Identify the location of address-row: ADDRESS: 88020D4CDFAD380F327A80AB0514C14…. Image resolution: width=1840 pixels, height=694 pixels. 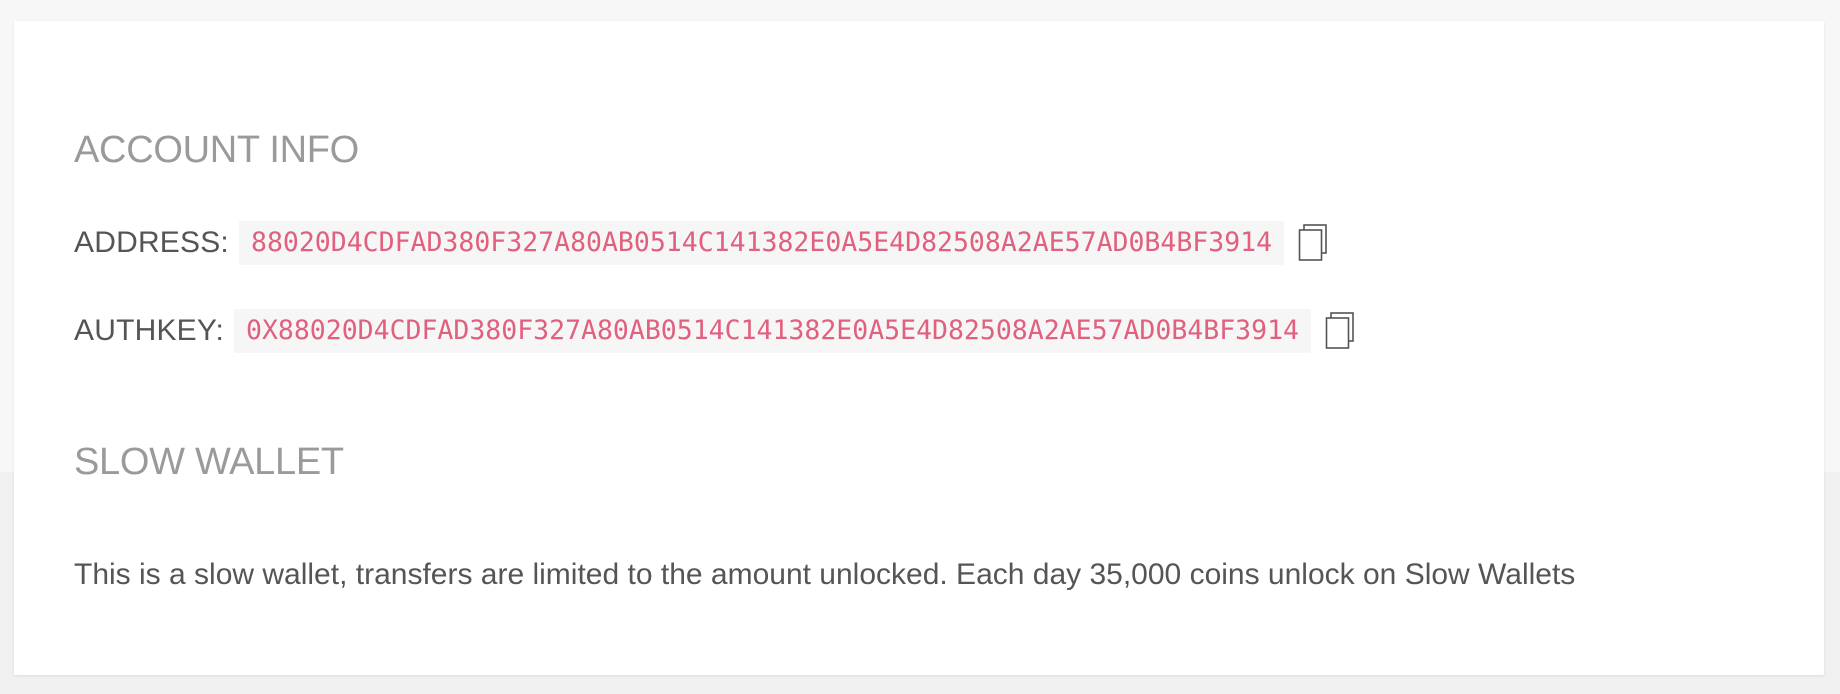
(701, 243).